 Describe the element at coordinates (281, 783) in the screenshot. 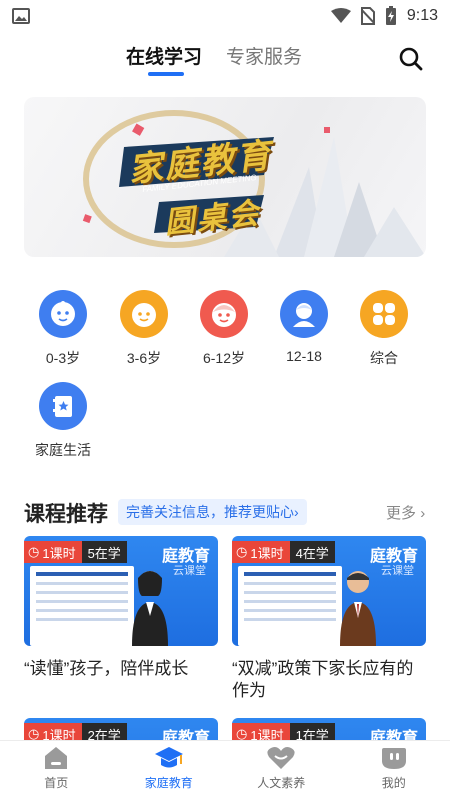

I see `tab-label: 人文素养` at that location.